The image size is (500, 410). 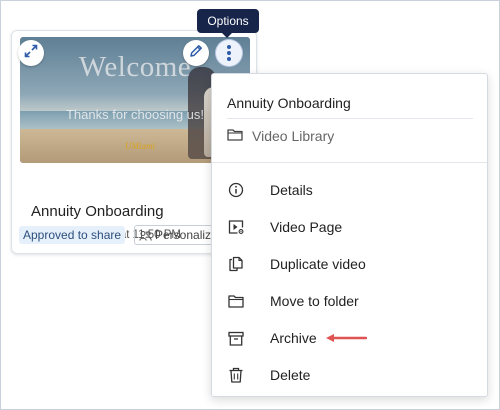 I want to click on edit-button, so click(x=196, y=53).